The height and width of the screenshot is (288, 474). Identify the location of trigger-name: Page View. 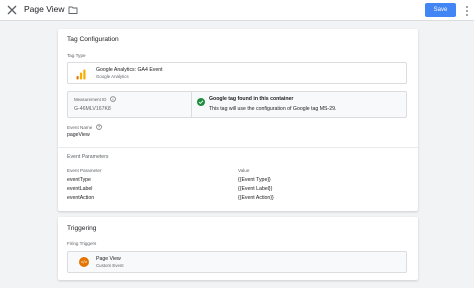
(108, 259).